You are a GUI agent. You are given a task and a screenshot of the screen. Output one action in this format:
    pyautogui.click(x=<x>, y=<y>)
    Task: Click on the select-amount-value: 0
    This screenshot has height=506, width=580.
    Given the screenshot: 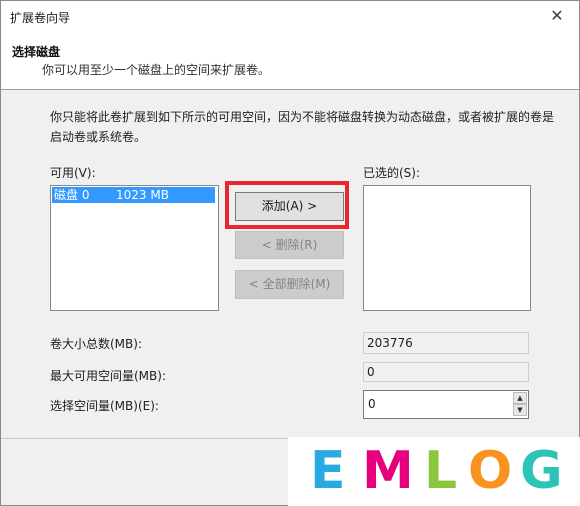 What is the action you would take?
    pyautogui.click(x=372, y=404)
    